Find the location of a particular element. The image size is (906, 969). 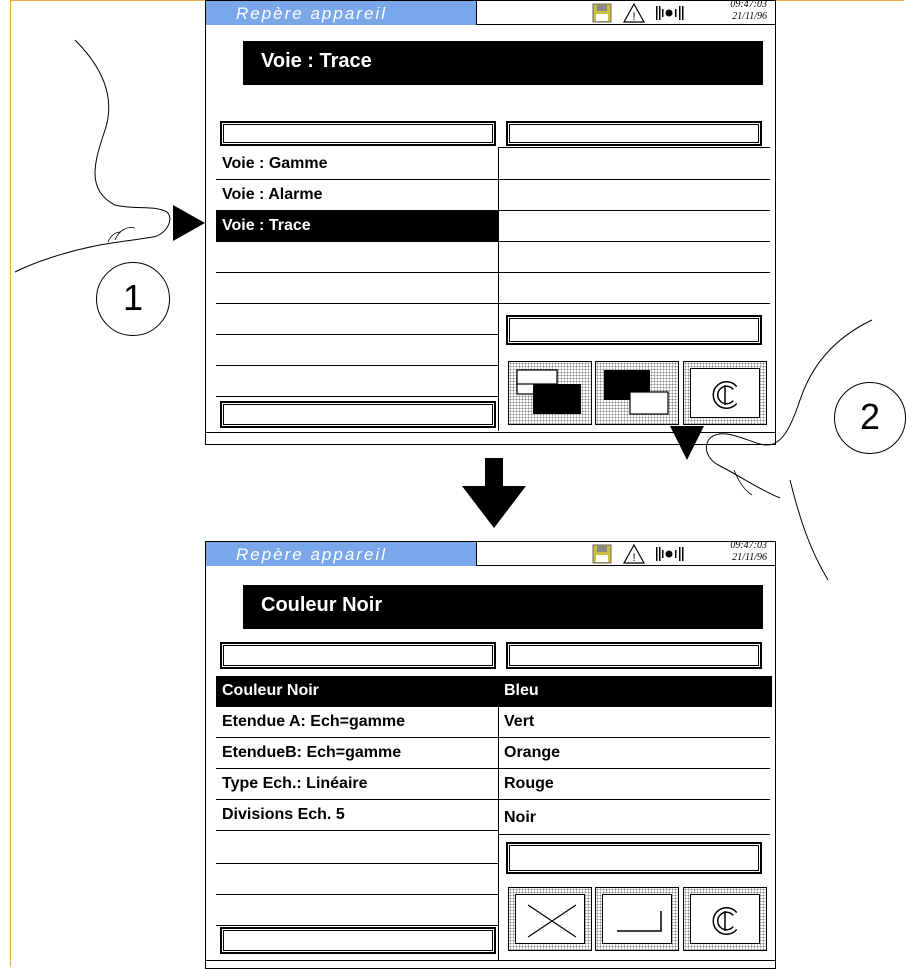

divider is located at coordinates (634, 147).